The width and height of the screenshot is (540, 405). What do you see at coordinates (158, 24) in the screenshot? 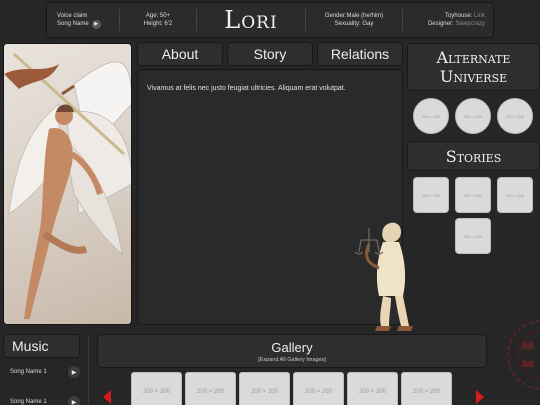
I see `height-text: Height: 6'2` at bounding box center [158, 24].